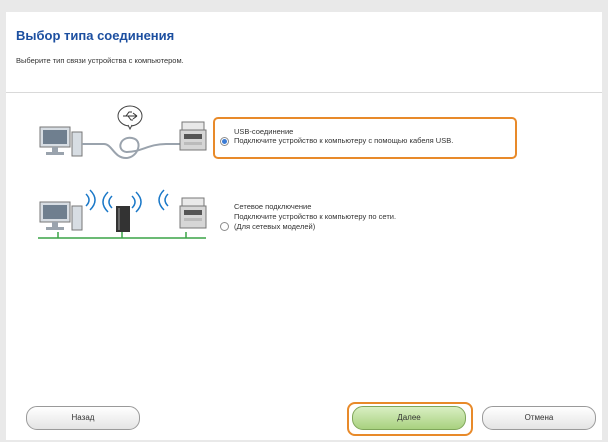 This screenshot has height=442, width=608. Describe the element at coordinates (224, 141) in the screenshot. I see `usb-radio-button` at that location.